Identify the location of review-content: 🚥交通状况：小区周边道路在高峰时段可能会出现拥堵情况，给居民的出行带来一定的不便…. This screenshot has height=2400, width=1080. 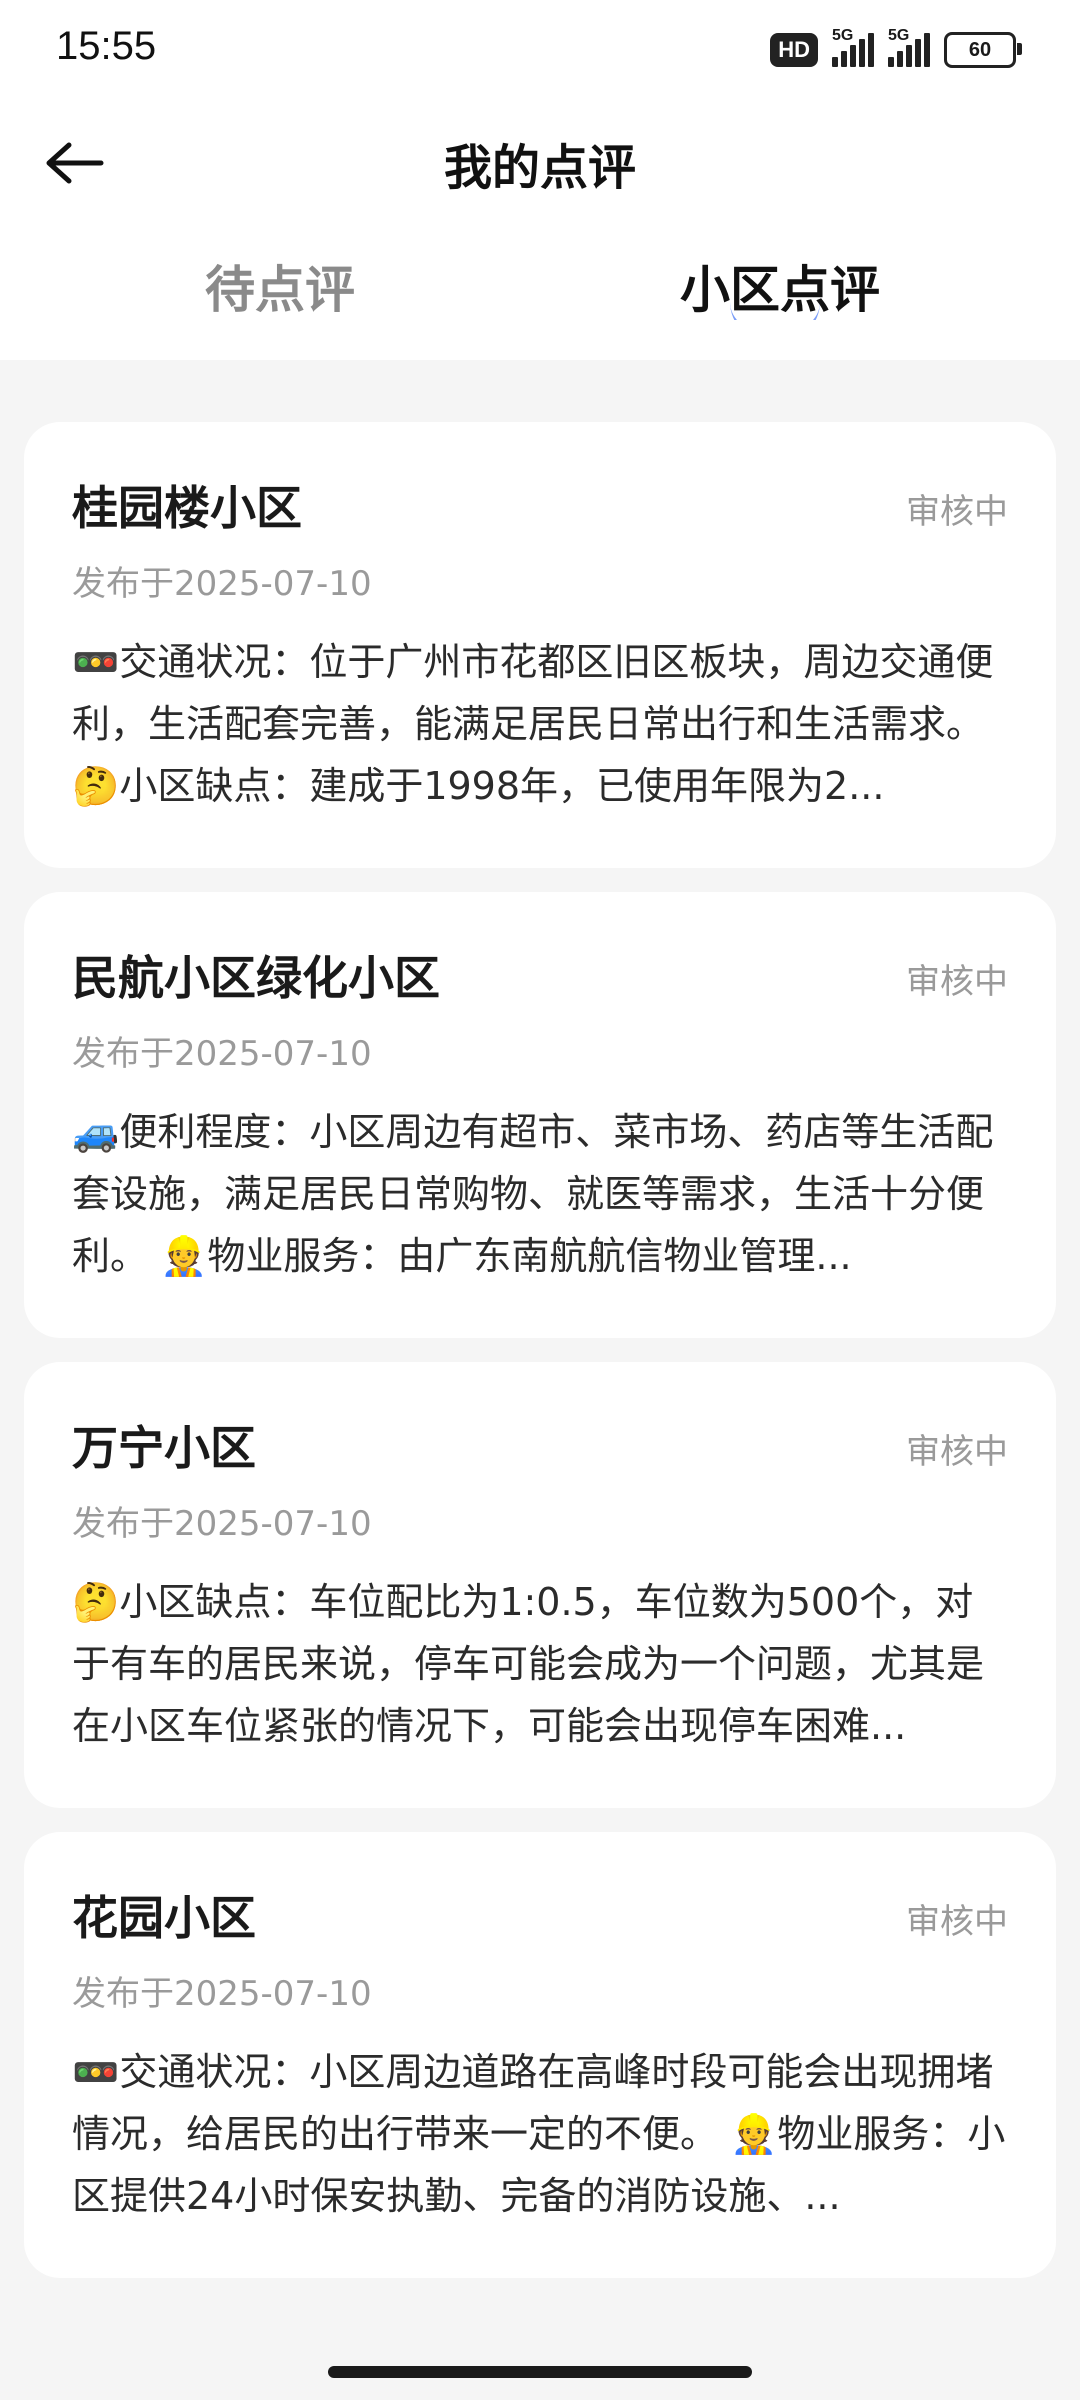
(539, 2134).